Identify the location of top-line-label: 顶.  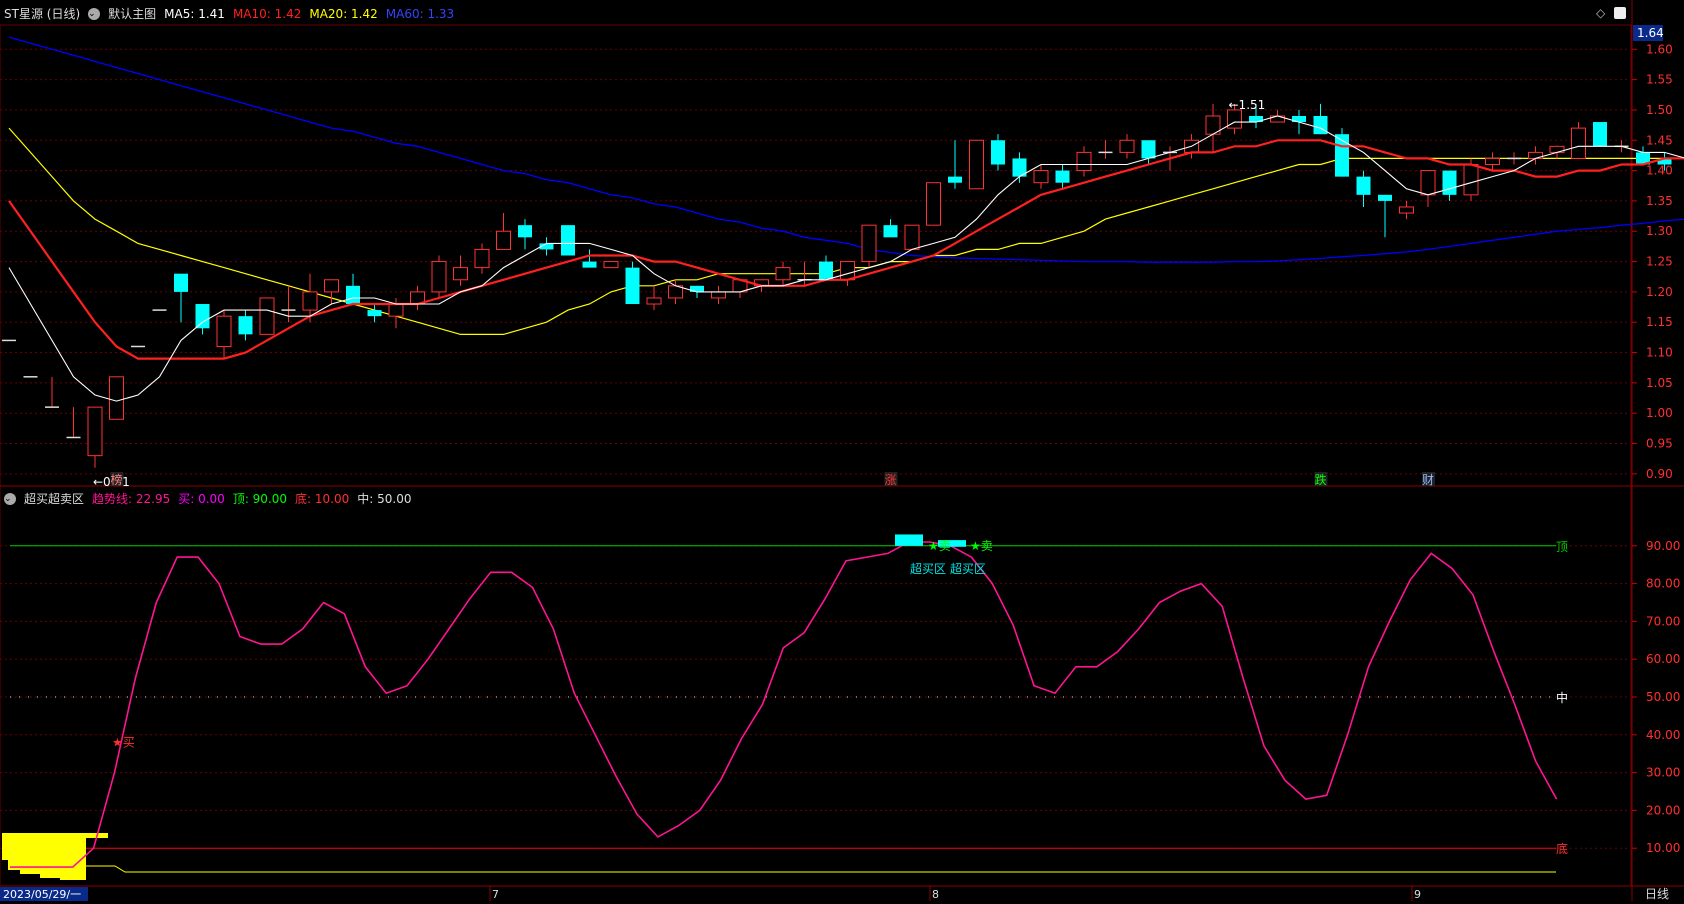
(1562, 547).